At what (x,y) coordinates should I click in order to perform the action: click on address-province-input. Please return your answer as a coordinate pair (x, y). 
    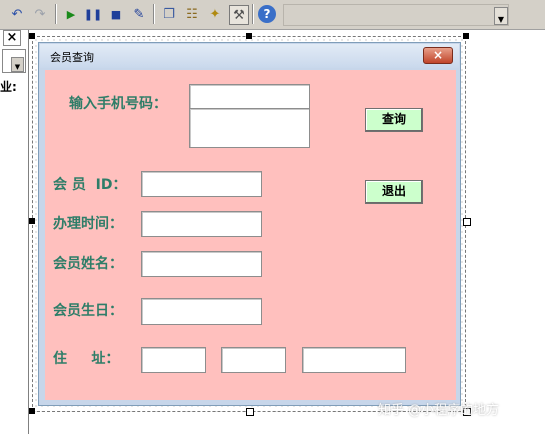
    Looking at the image, I should click on (173, 360).